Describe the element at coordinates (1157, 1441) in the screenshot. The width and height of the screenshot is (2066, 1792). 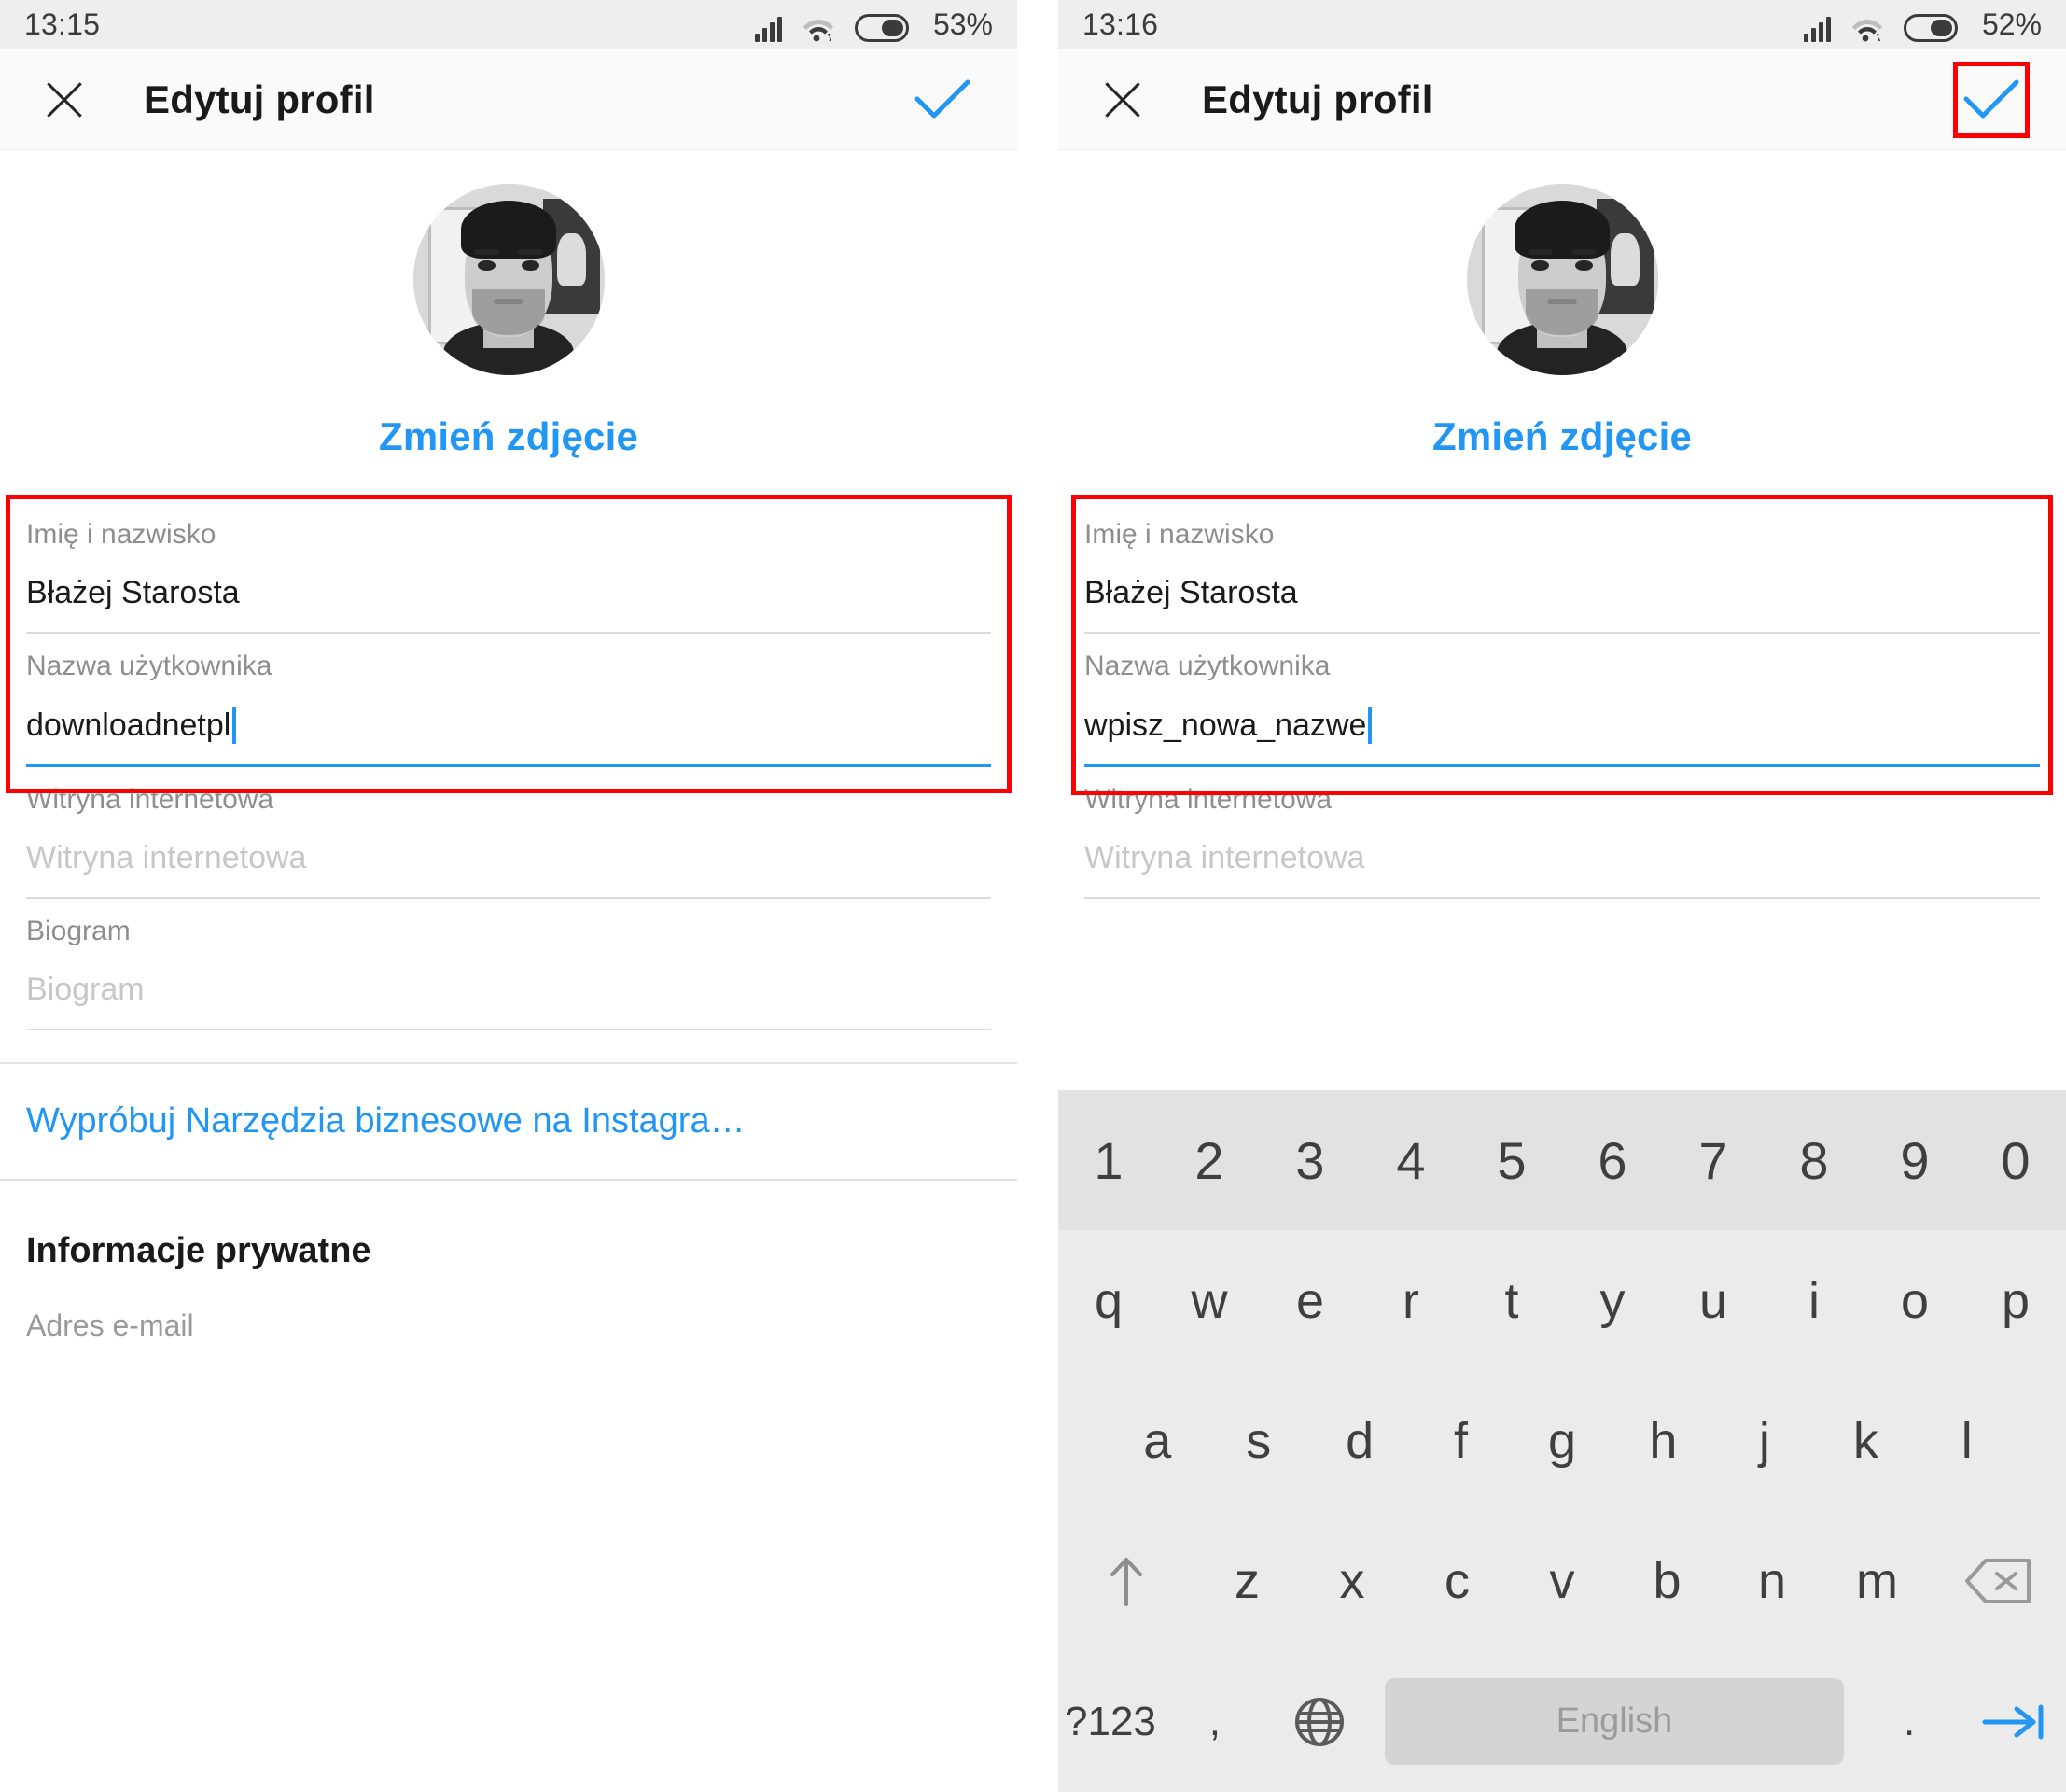
I see `key-a: a` at that location.